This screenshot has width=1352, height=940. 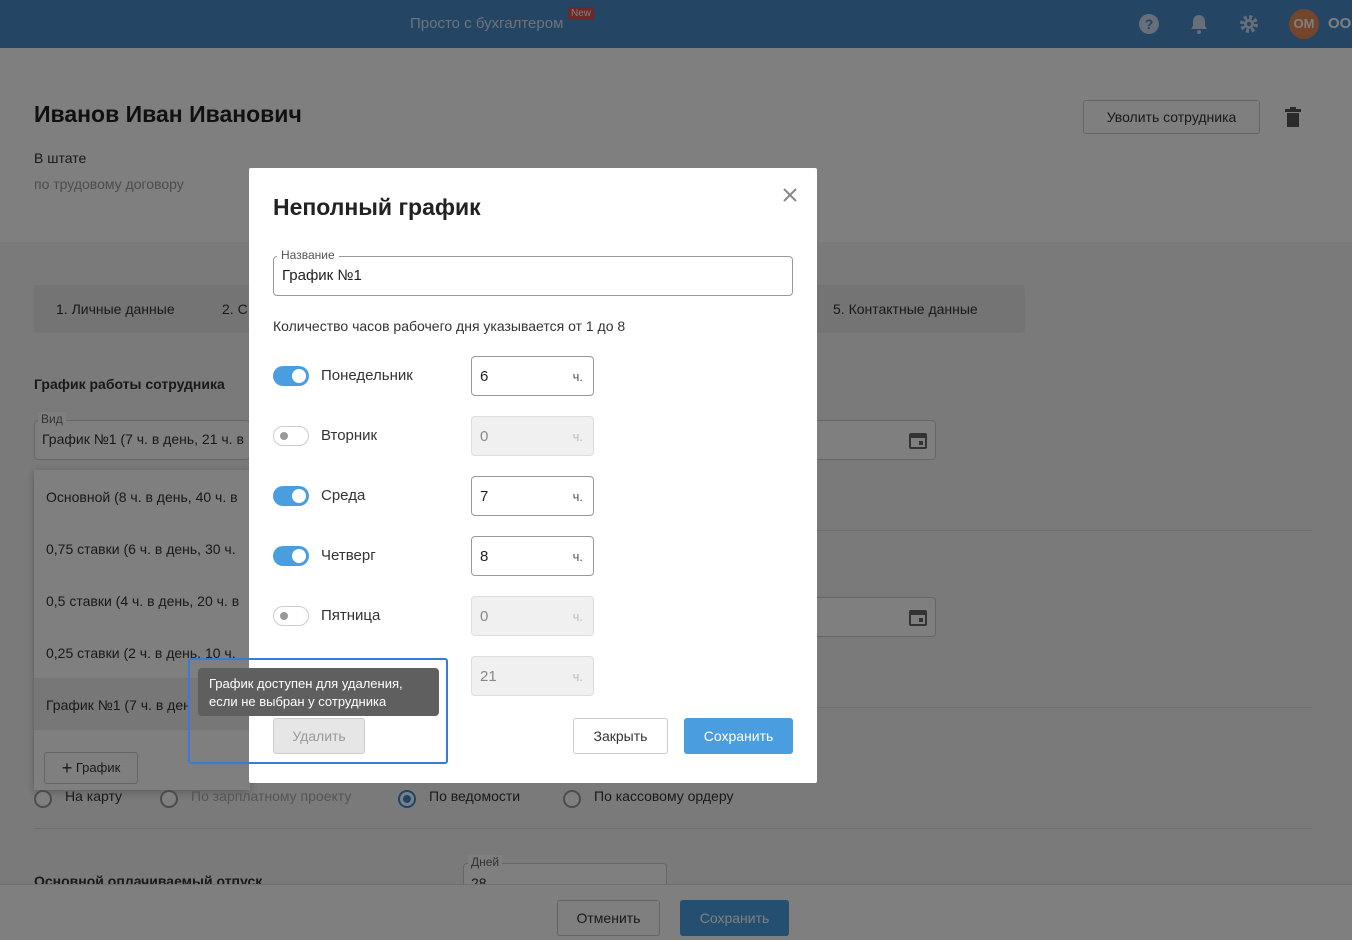 I want to click on hours-field-tuesday: ч., so click(x=532, y=436).